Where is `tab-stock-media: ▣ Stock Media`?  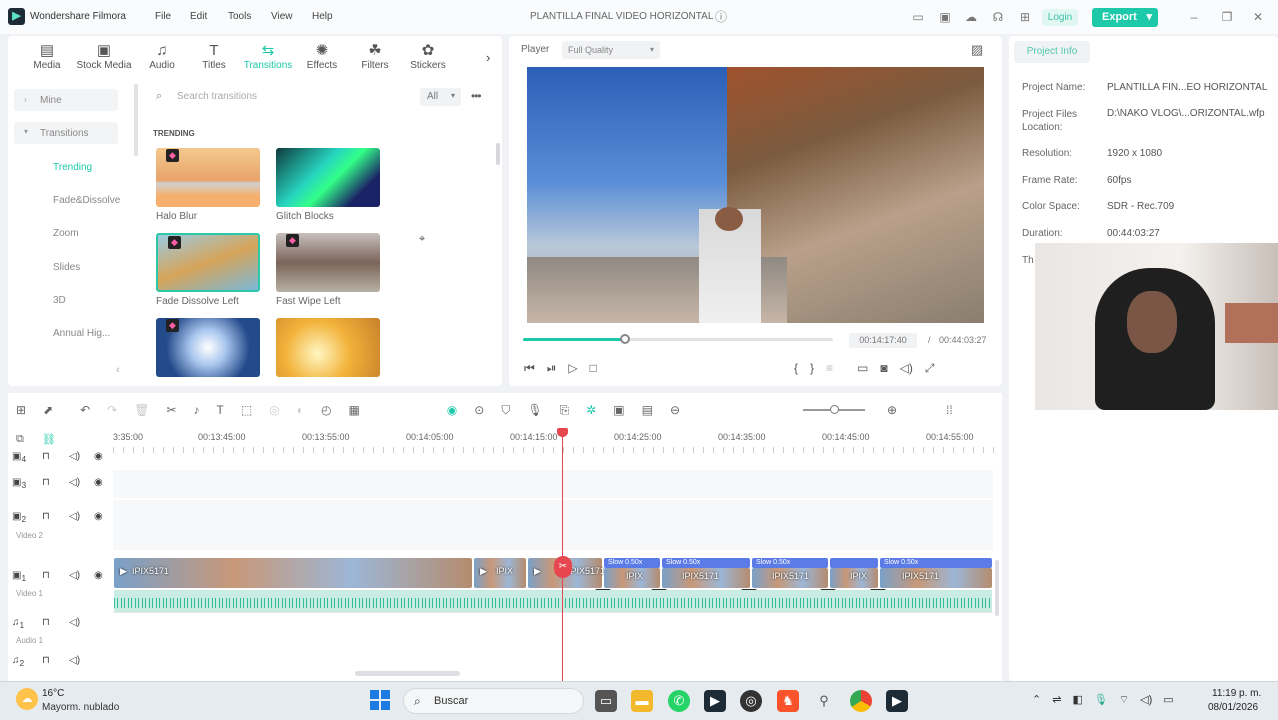
tab-stock-media: ▣ Stock Media is located at coordinates (104, 59).